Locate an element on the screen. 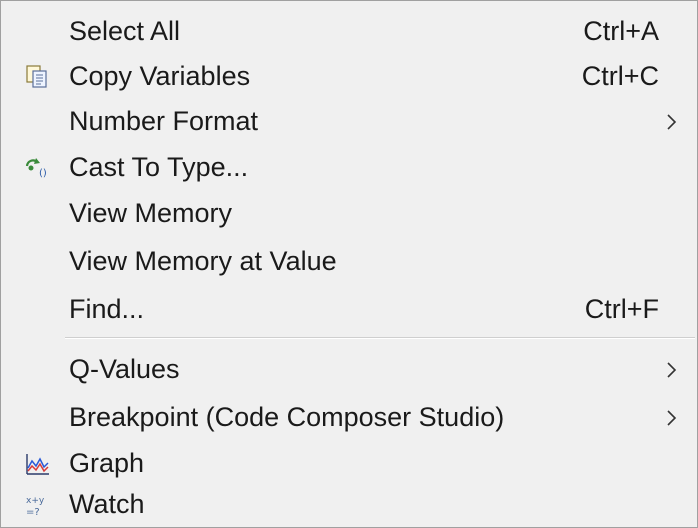 The width and height of the screenshot is (698, 528). menu-item-q-values: Q-Values is located at coordinates (349, 370).